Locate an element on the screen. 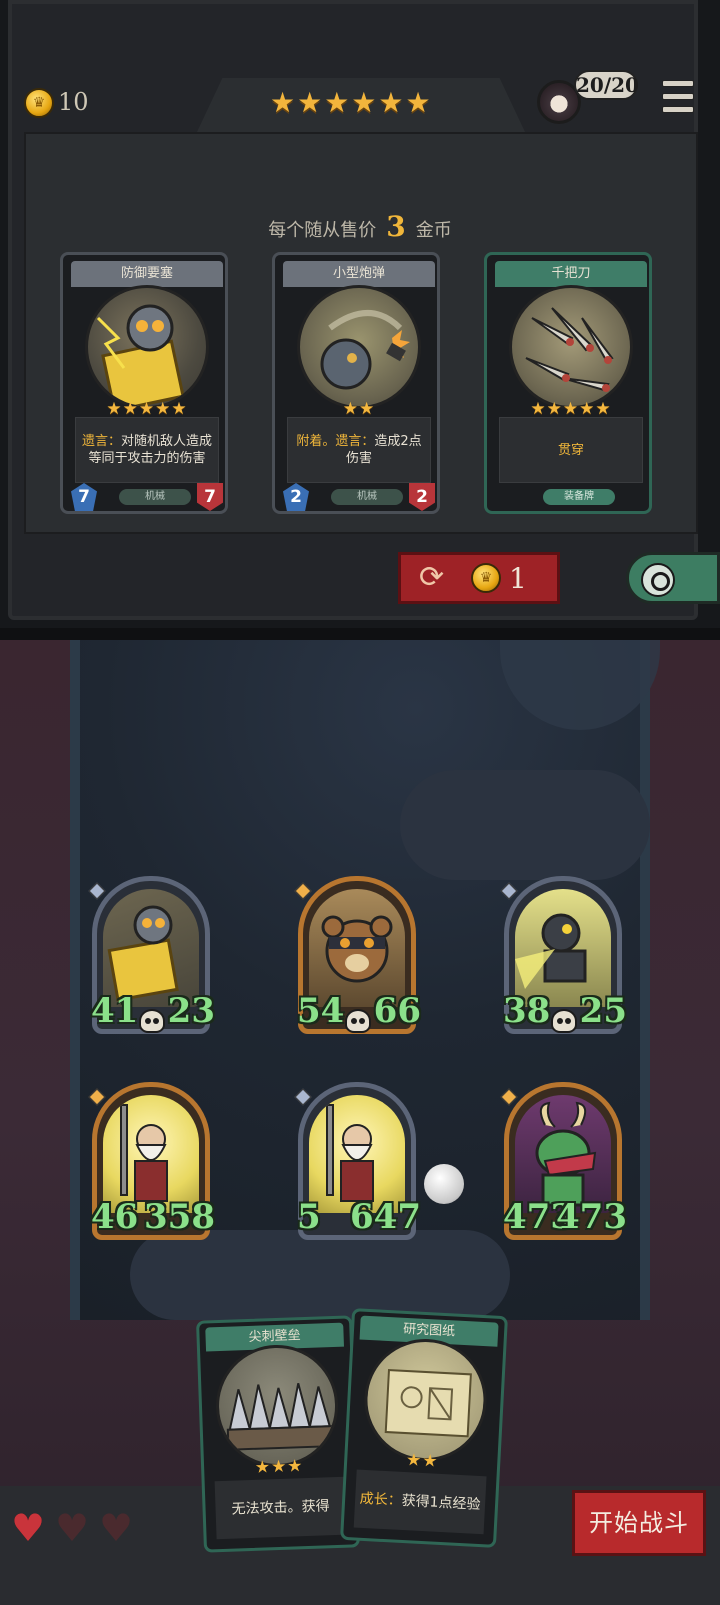  minion-health: 66 is located at coordinates (397, 1011).